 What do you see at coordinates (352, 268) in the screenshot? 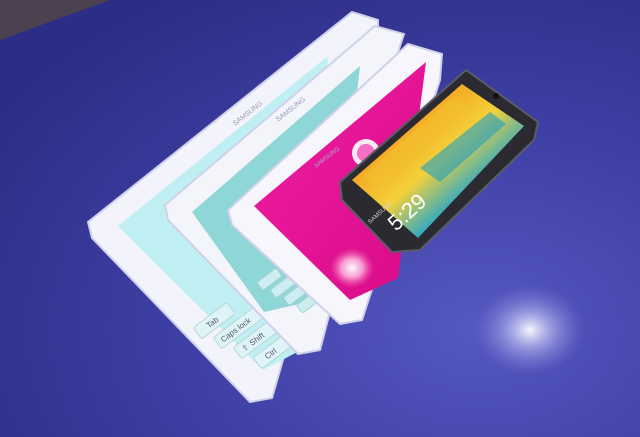
I see `screen-glare` at bounding box center [352, 268].